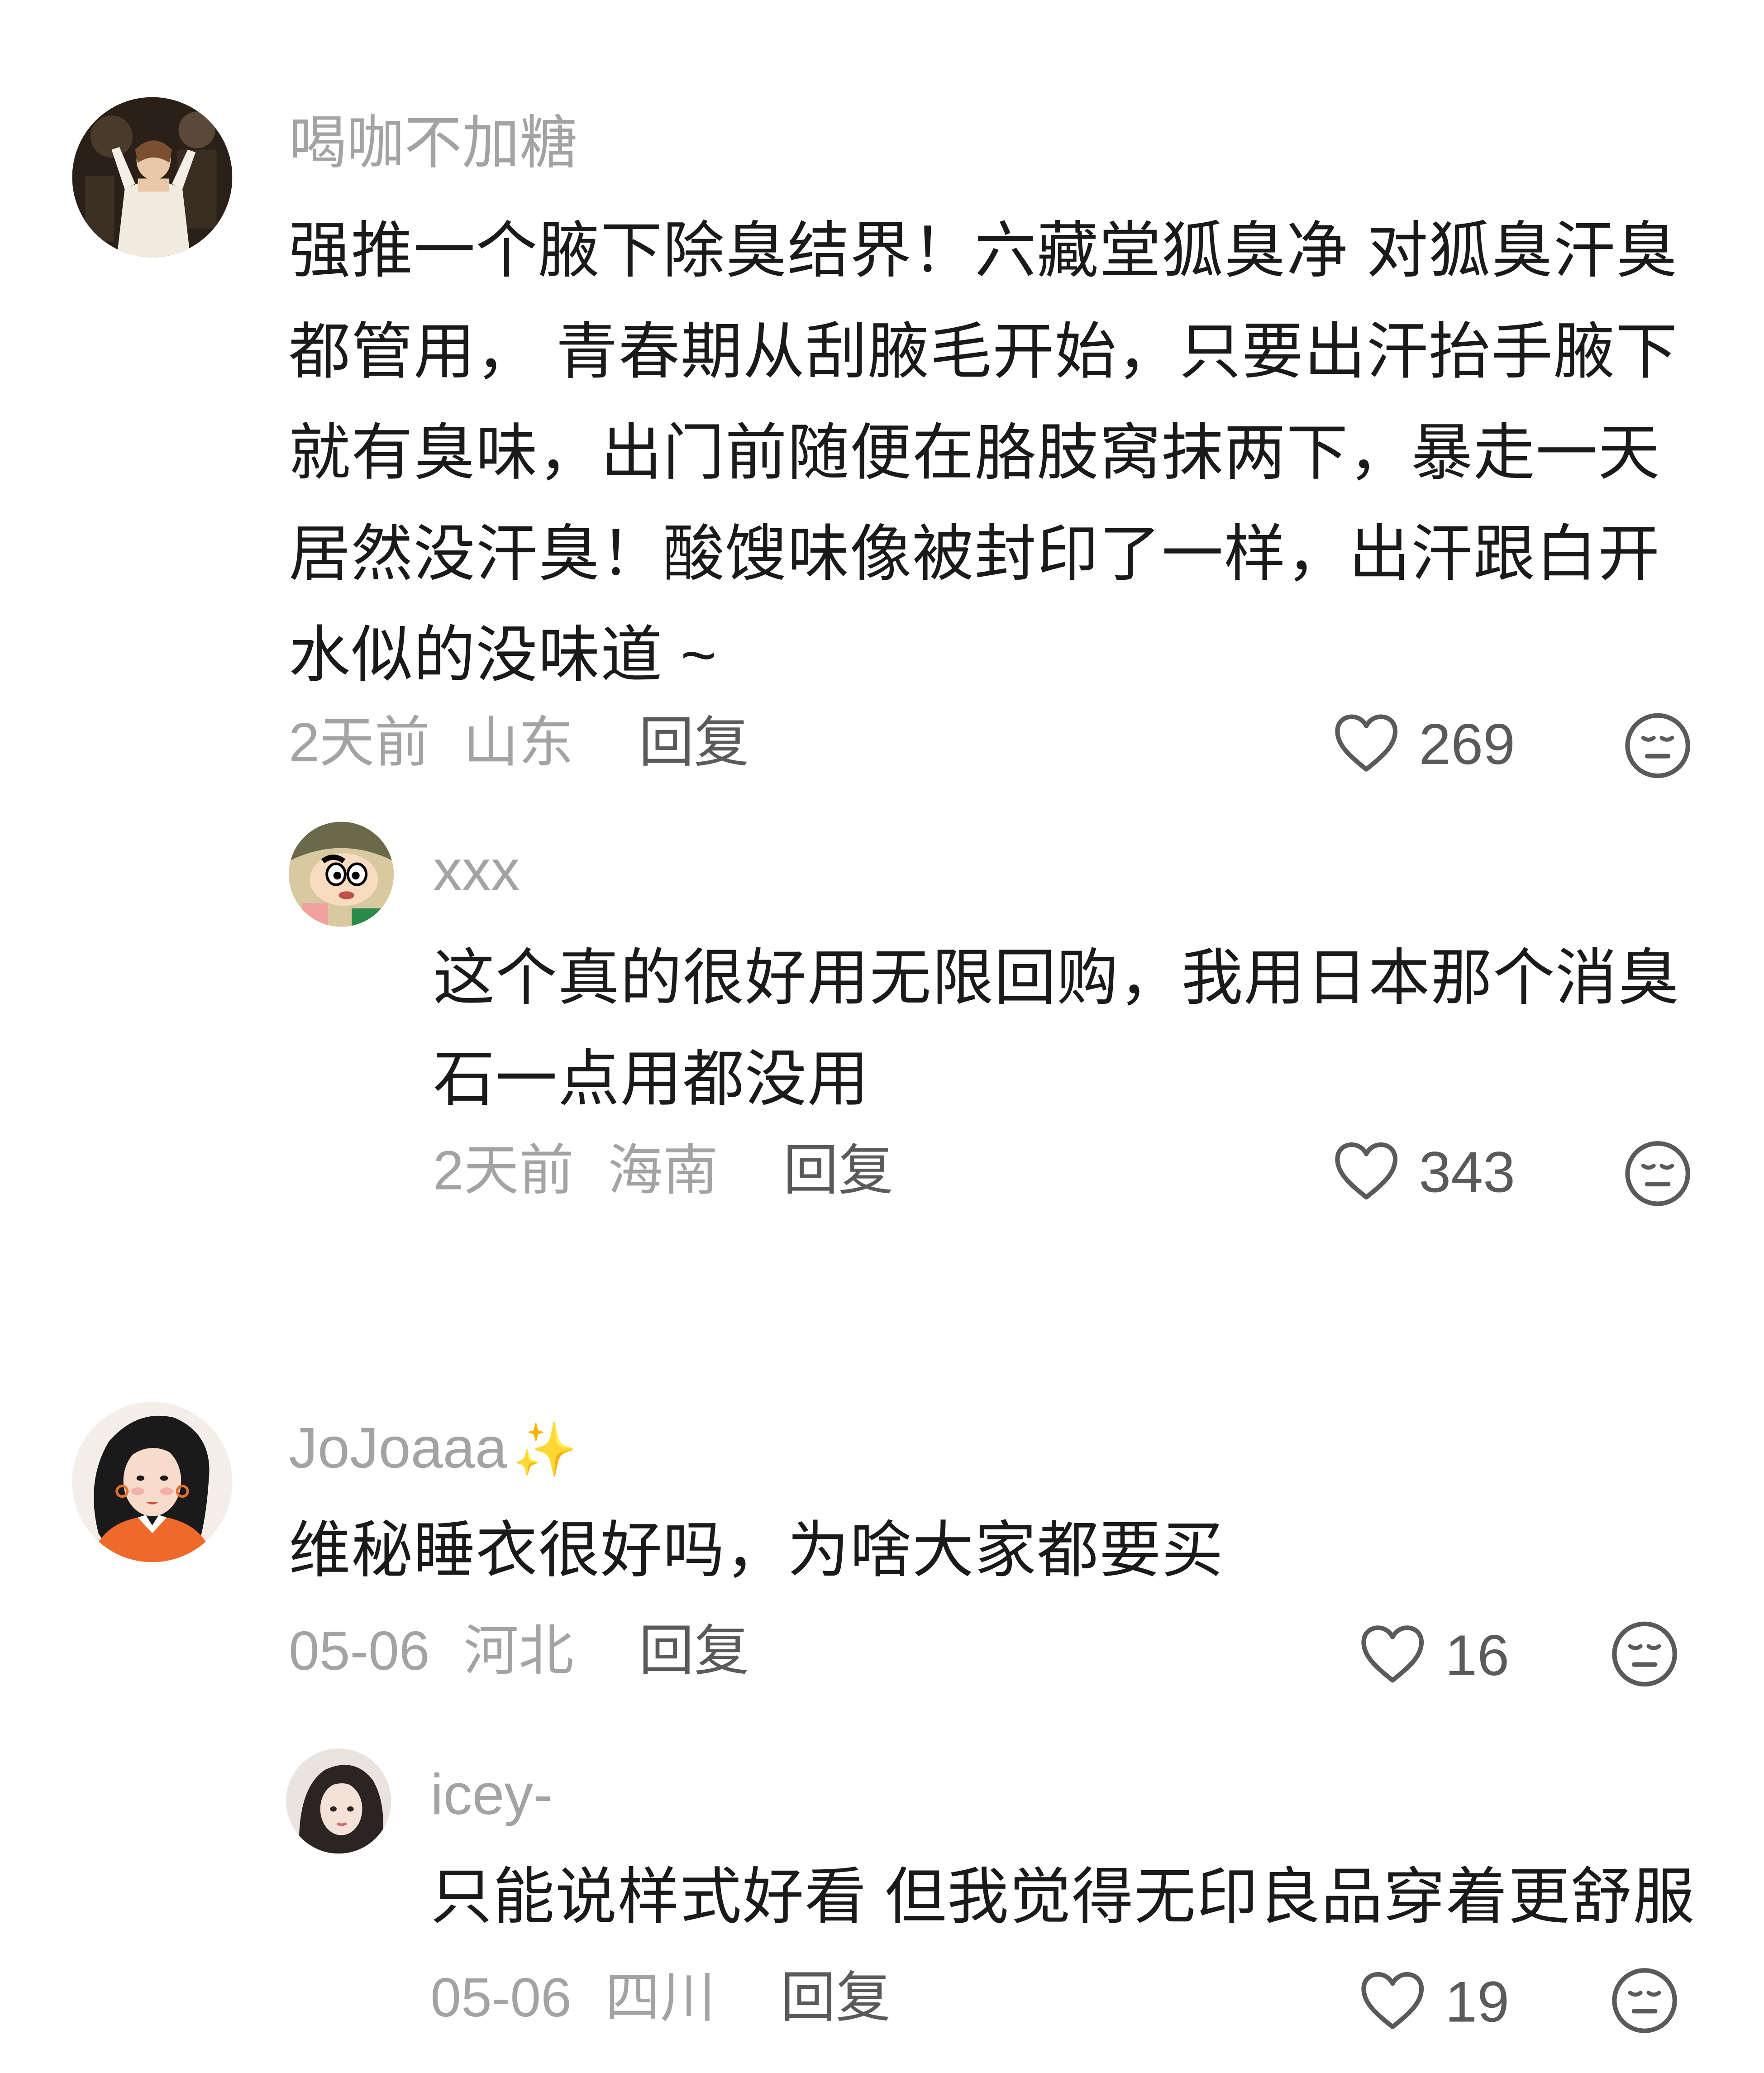  What do you see at coordinates (983, 351) in the screenshot?
I see `comment-line: 都管用， 青春期从刮腋毛开始，只要出汗抬手腋下` at bounding box center [983, 351].